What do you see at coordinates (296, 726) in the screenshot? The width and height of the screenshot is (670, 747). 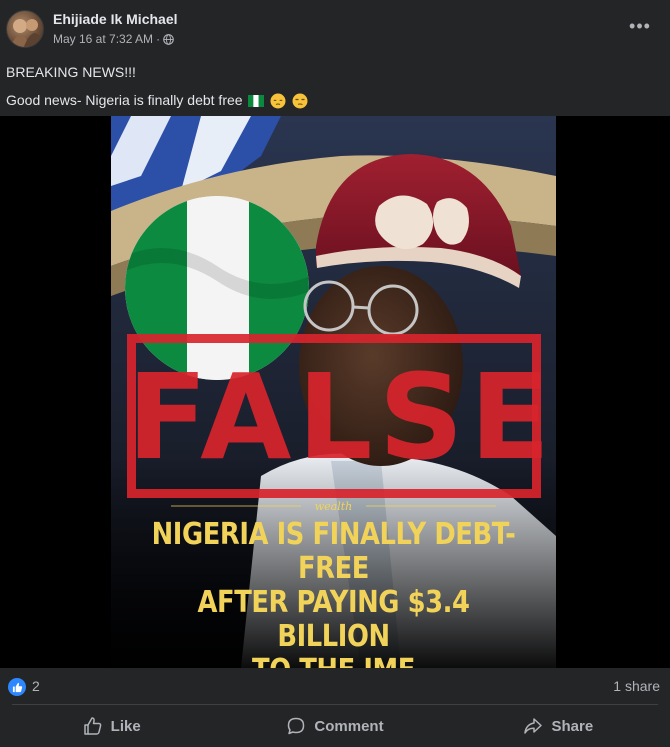 I see `comment-icon` at bounding box center [296, 726].